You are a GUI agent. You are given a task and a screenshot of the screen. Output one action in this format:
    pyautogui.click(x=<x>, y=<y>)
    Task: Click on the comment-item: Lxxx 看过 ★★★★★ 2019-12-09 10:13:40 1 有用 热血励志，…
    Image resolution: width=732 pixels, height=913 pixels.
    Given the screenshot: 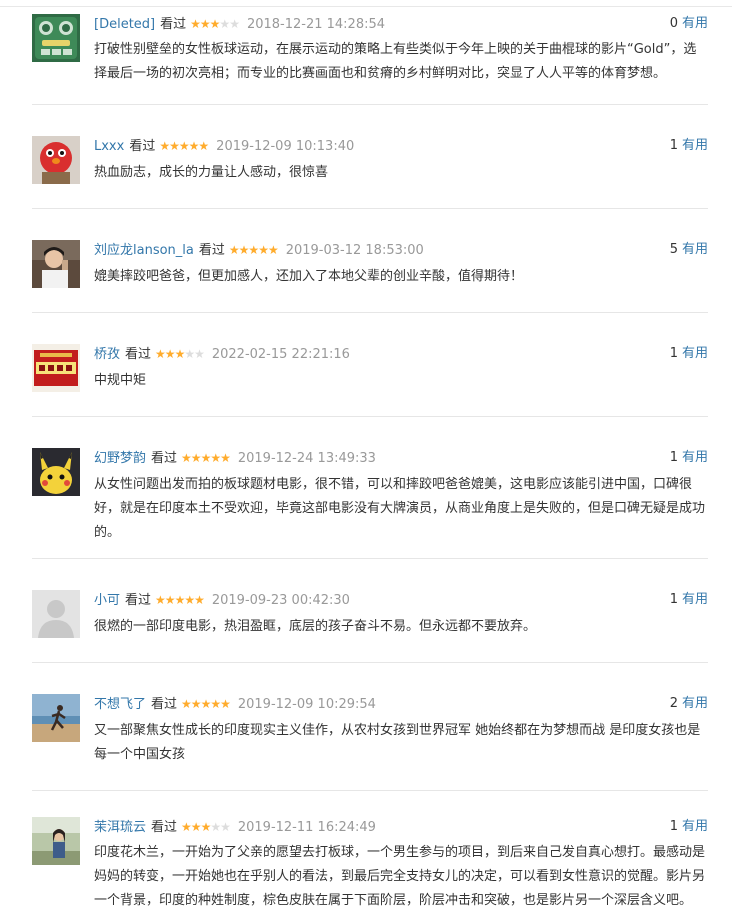 What is the action you would take?
    pyautogui.click(x=370, y=156)
    